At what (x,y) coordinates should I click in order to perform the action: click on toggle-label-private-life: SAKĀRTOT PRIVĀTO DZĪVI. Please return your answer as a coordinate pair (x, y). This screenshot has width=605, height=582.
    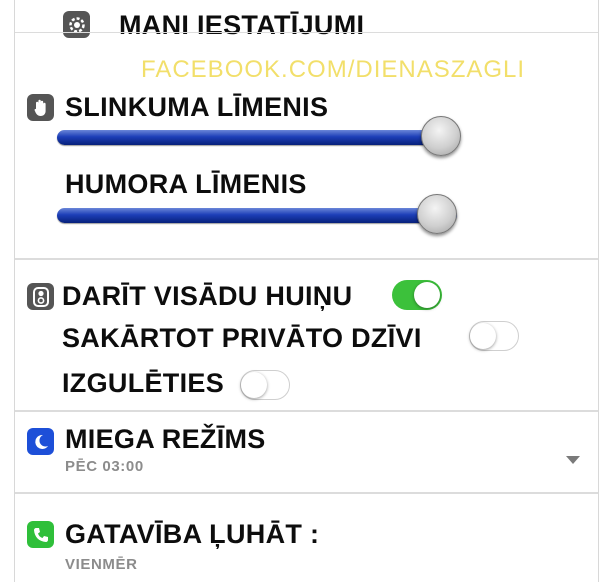
    Looking at the image, I should click on (242, 338).